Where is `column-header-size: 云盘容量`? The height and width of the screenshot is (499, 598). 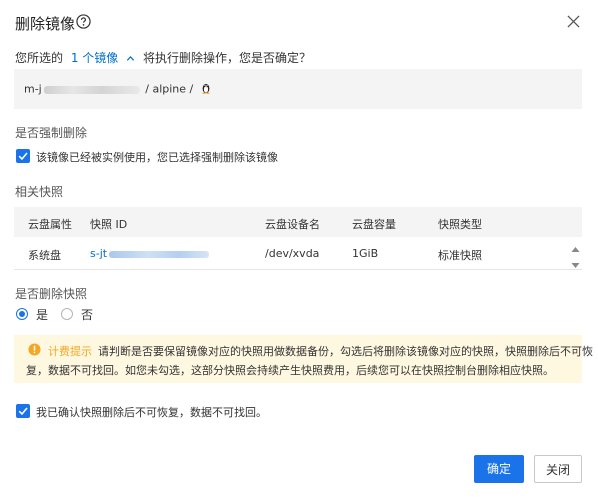
column-header-size: 云盘容量 is located at coordinates (374, 224).